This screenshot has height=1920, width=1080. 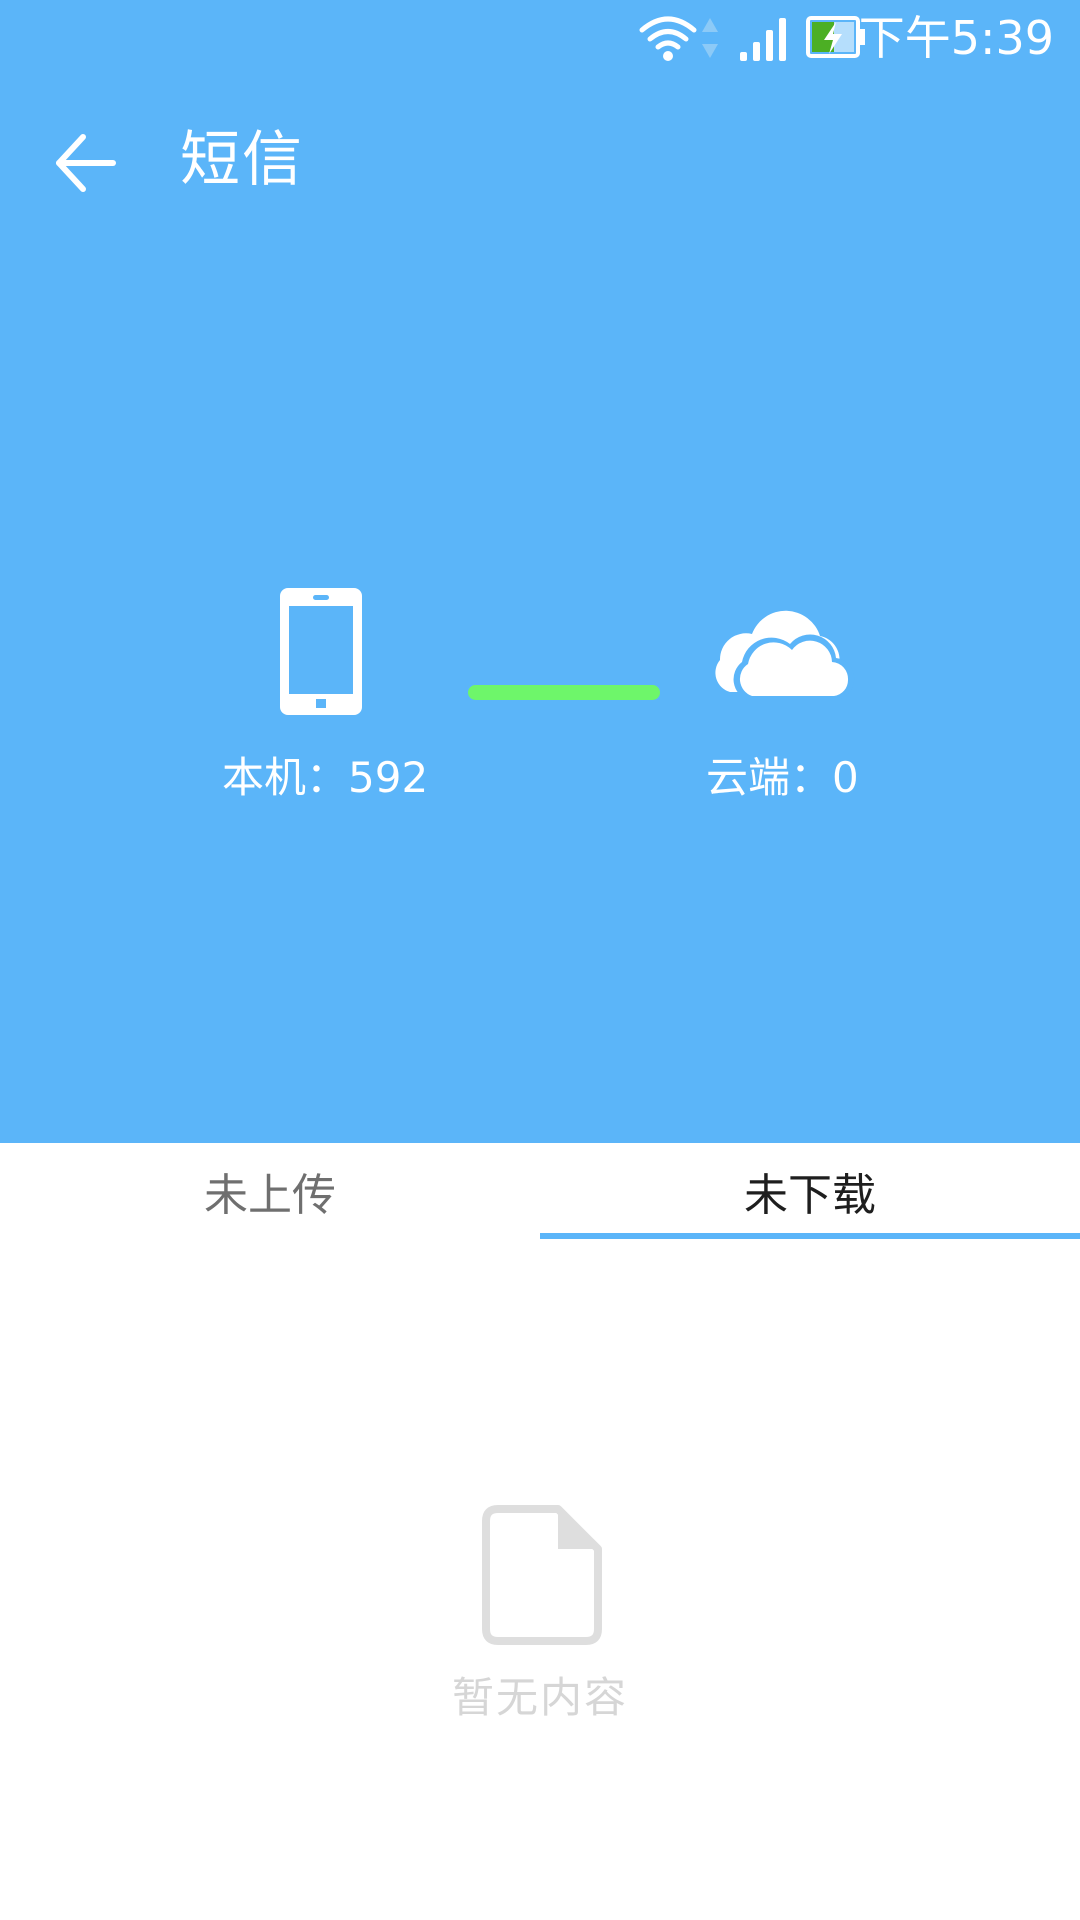 What do you see at coordinates (710, 38) in the screenshot?
I see `data-arrows-icon` at bounding box center [710, 38].